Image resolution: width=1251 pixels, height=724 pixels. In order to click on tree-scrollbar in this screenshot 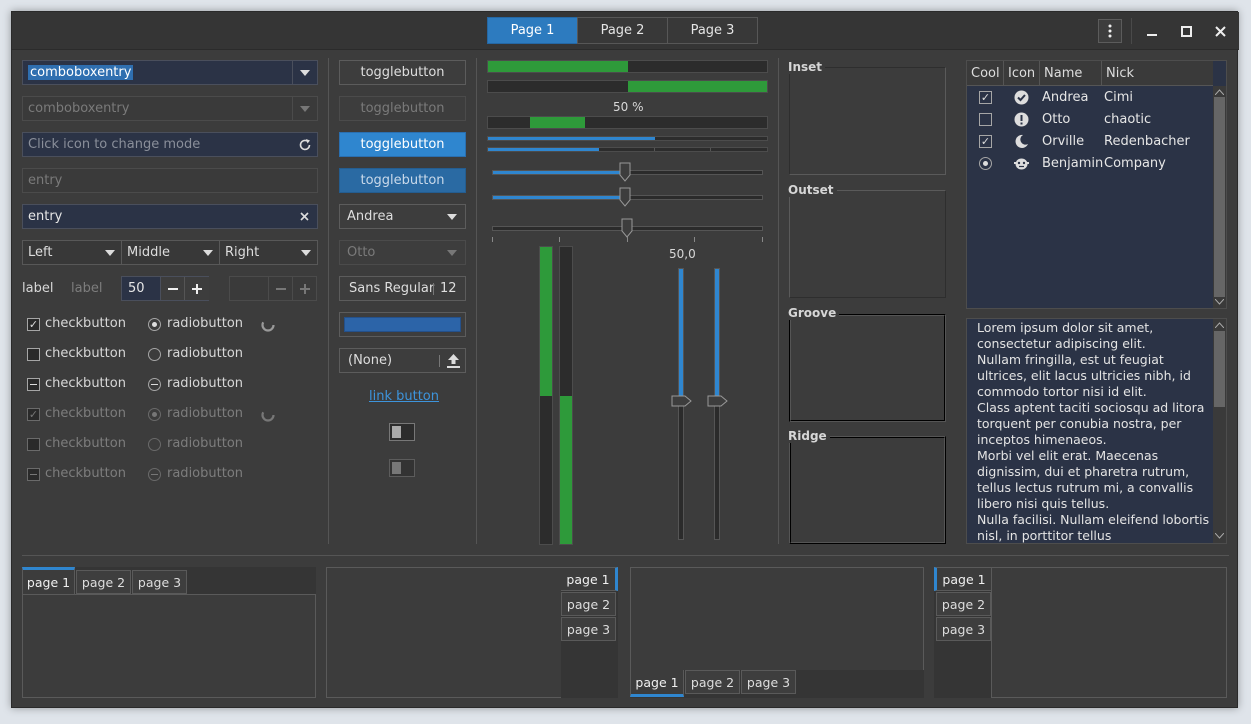, I will do `click(1219, 197)`.